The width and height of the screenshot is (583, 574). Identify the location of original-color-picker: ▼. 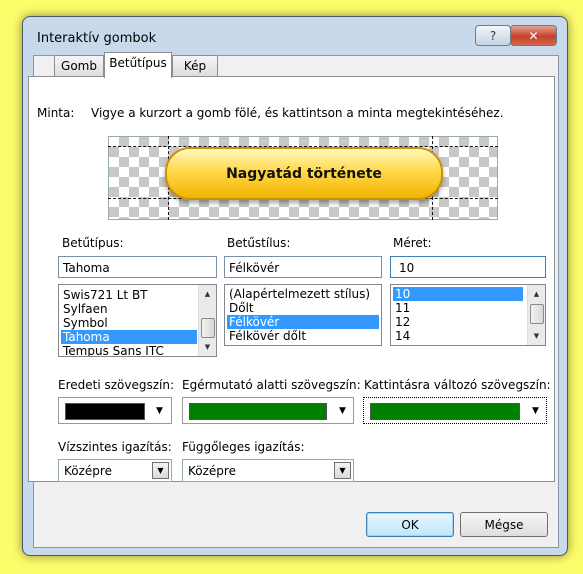
(115, 410).